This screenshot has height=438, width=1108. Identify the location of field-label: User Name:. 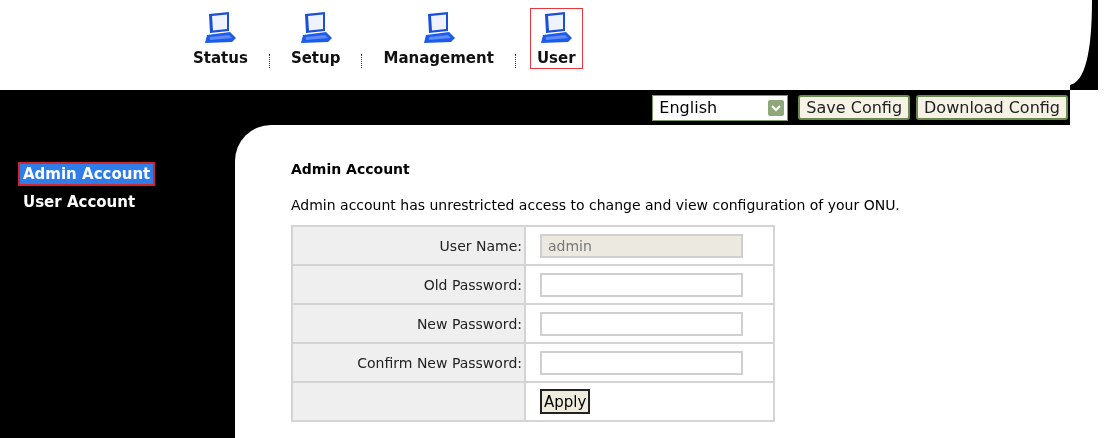
(408, 245).